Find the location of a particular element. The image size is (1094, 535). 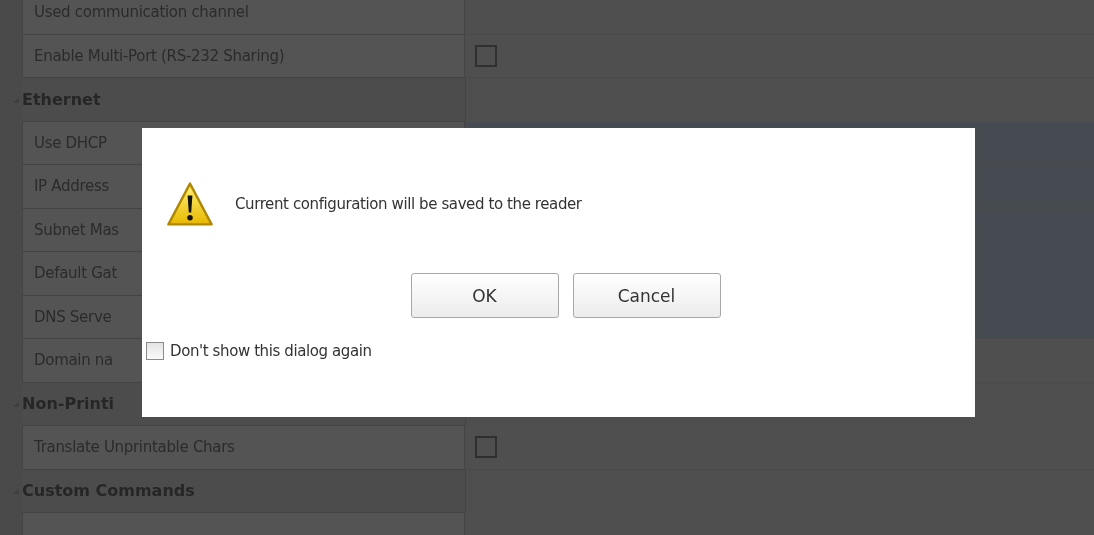

checkbox-label: Don't show this dialog again is located at coordinates (271, 351).